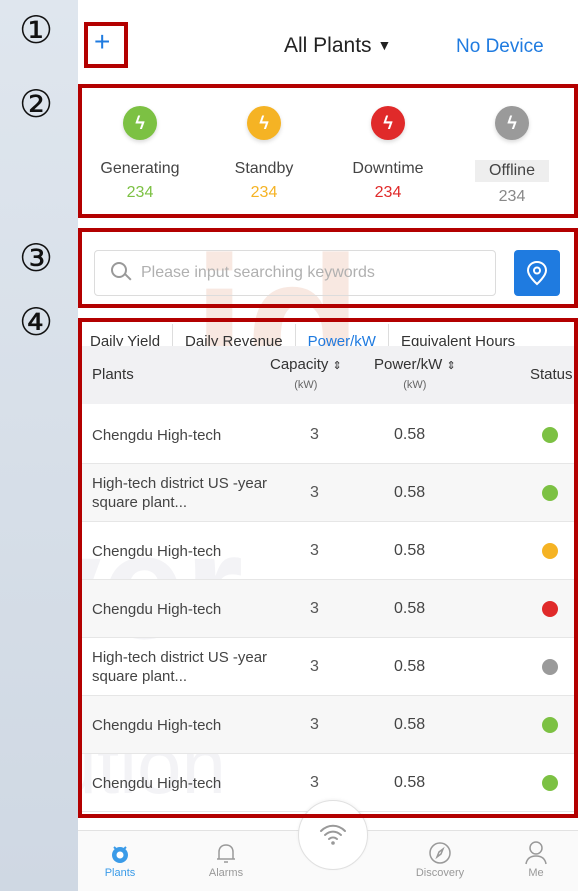  Describe the element at coordinates (388, 152) in the screenshot. I see `status-downtime: ϟ Downtime 234` at that location.